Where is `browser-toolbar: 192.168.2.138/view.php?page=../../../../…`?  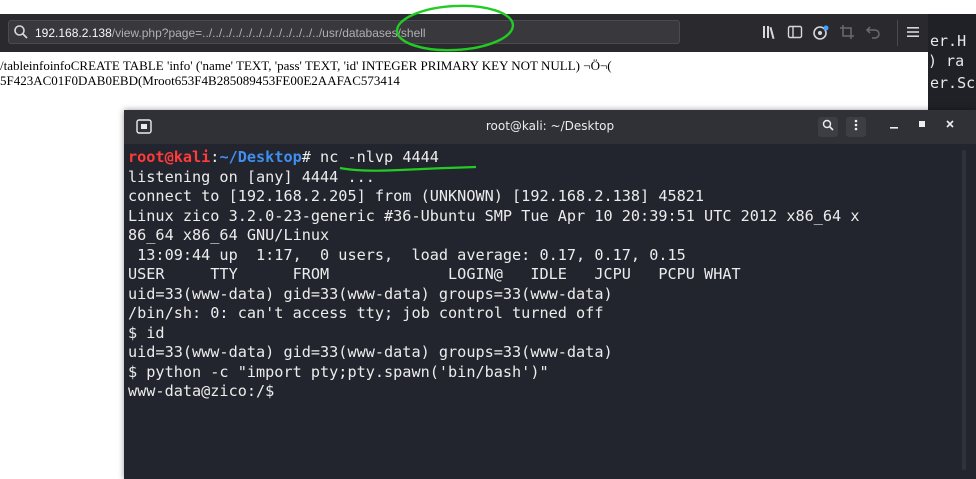 browser-toolbar: 192.168.2.138/view.php?page=../../../../… is located at coordinates (464, 33).